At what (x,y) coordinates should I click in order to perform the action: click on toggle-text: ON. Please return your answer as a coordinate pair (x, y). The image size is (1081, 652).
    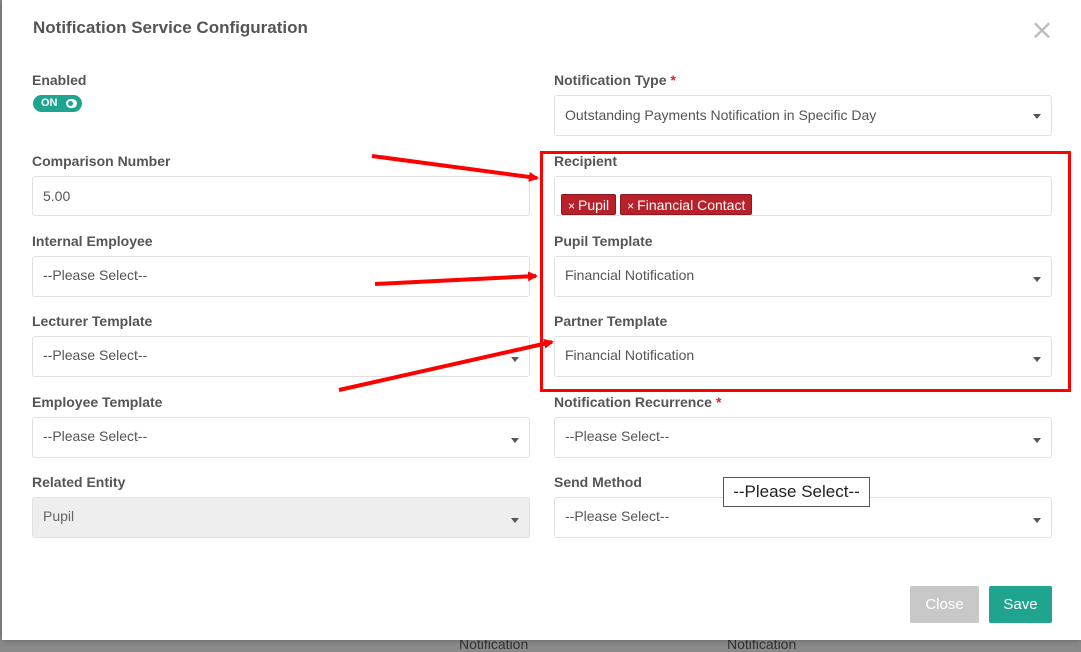
    Looking at the image, I should click on (49, 103).